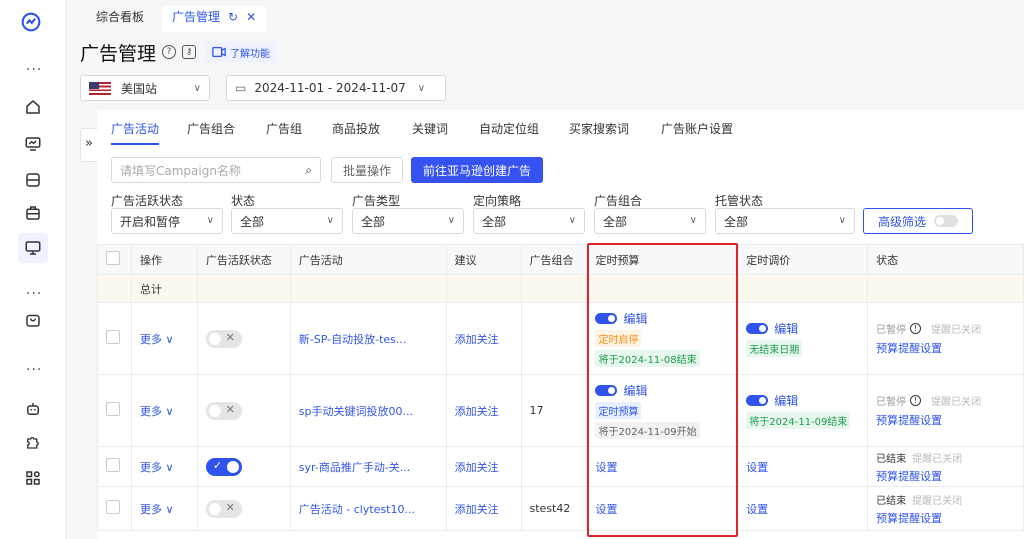  I want to click on subtab-ad-groups: 广告组, so click(284, 128).